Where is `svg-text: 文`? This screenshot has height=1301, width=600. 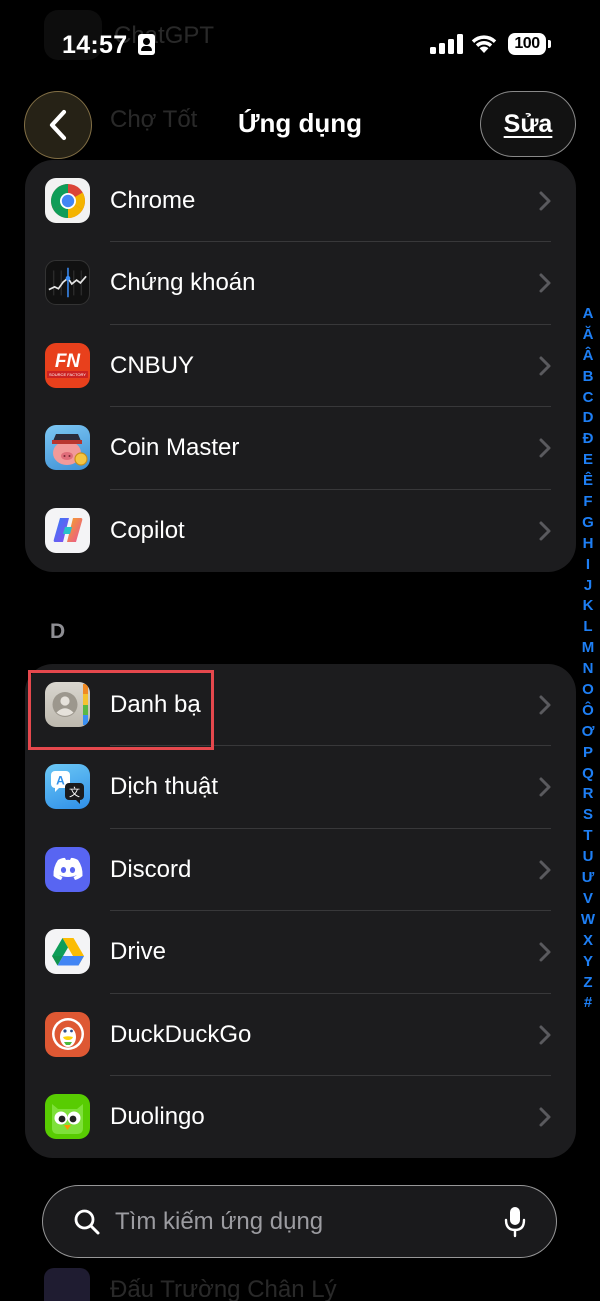 svg-text: 文 is located at coordinates (74, 792).